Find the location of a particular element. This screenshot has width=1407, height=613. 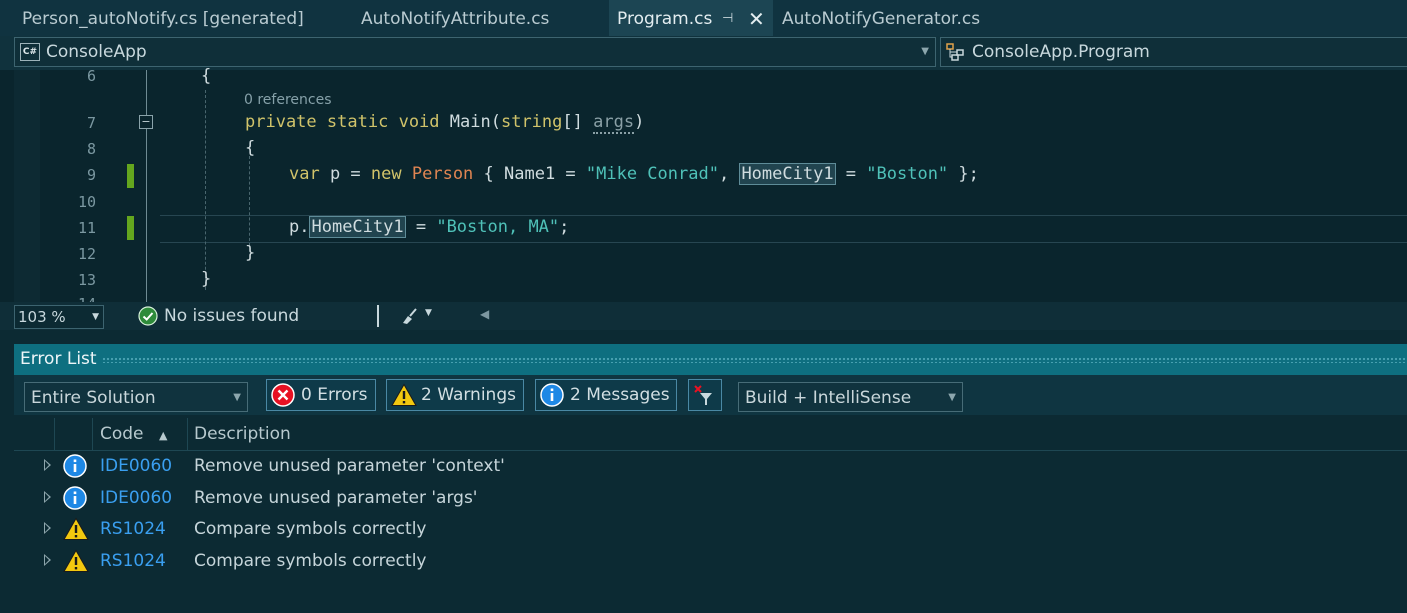

table-row: IDE0060 Remove unused parameter 'args' is located at coordinates (710, 498).